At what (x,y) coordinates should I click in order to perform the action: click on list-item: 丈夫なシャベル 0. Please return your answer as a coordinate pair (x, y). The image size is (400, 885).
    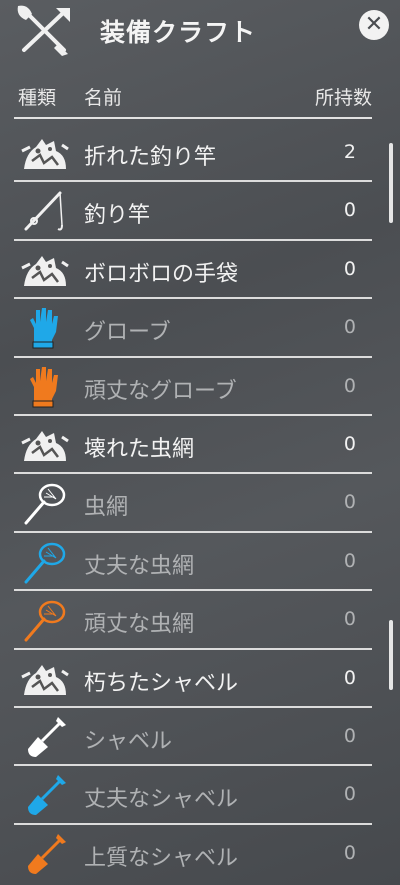
    Looking at the image, I should click on (200, 795).